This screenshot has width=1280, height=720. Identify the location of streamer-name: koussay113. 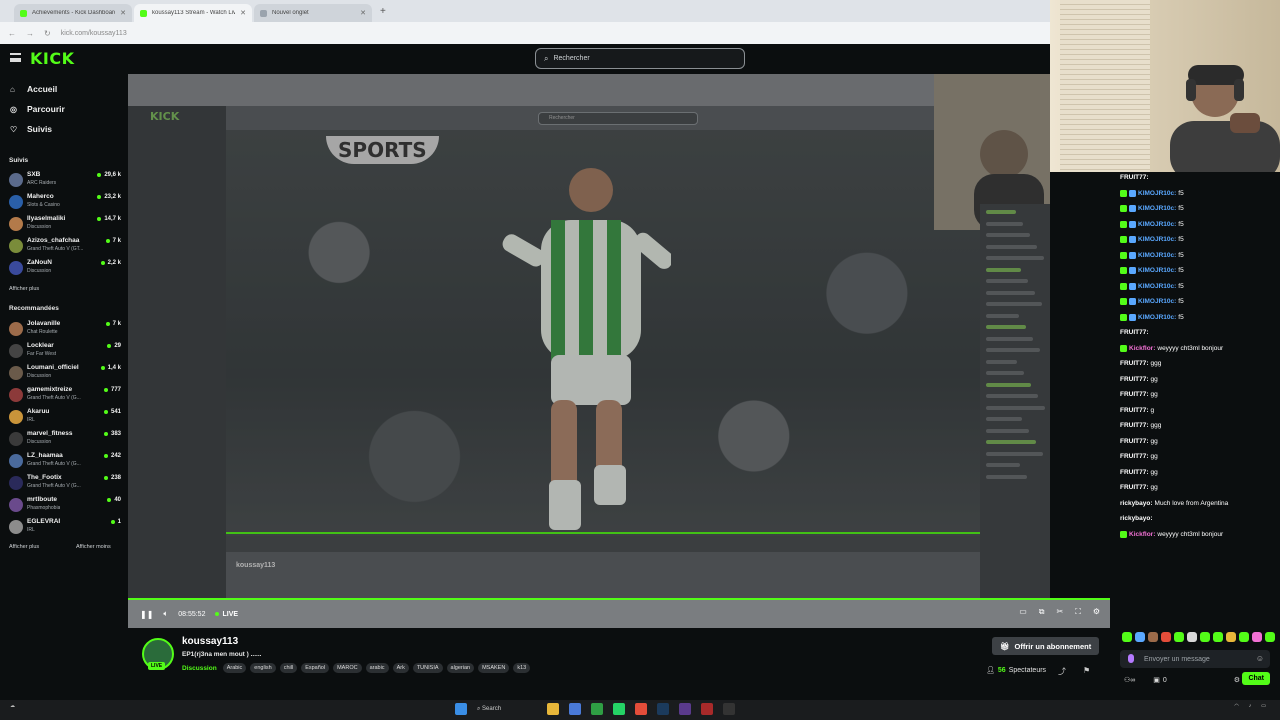
(210, 641).